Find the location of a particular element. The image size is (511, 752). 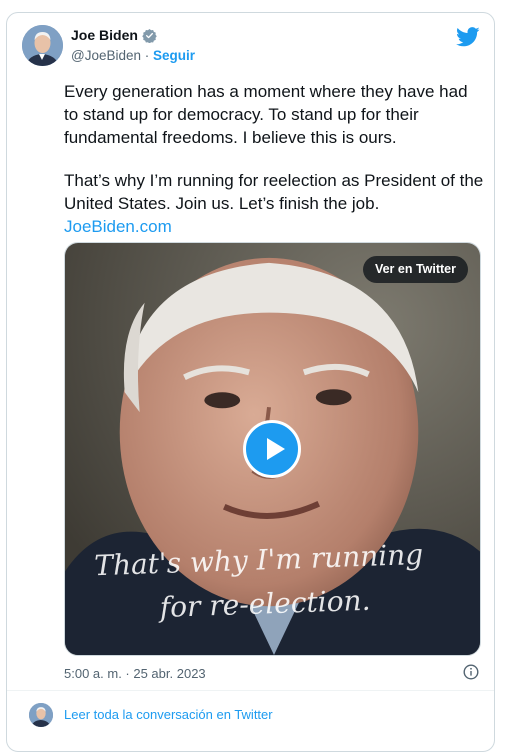

play-icon is located at coordinates (272, 449).